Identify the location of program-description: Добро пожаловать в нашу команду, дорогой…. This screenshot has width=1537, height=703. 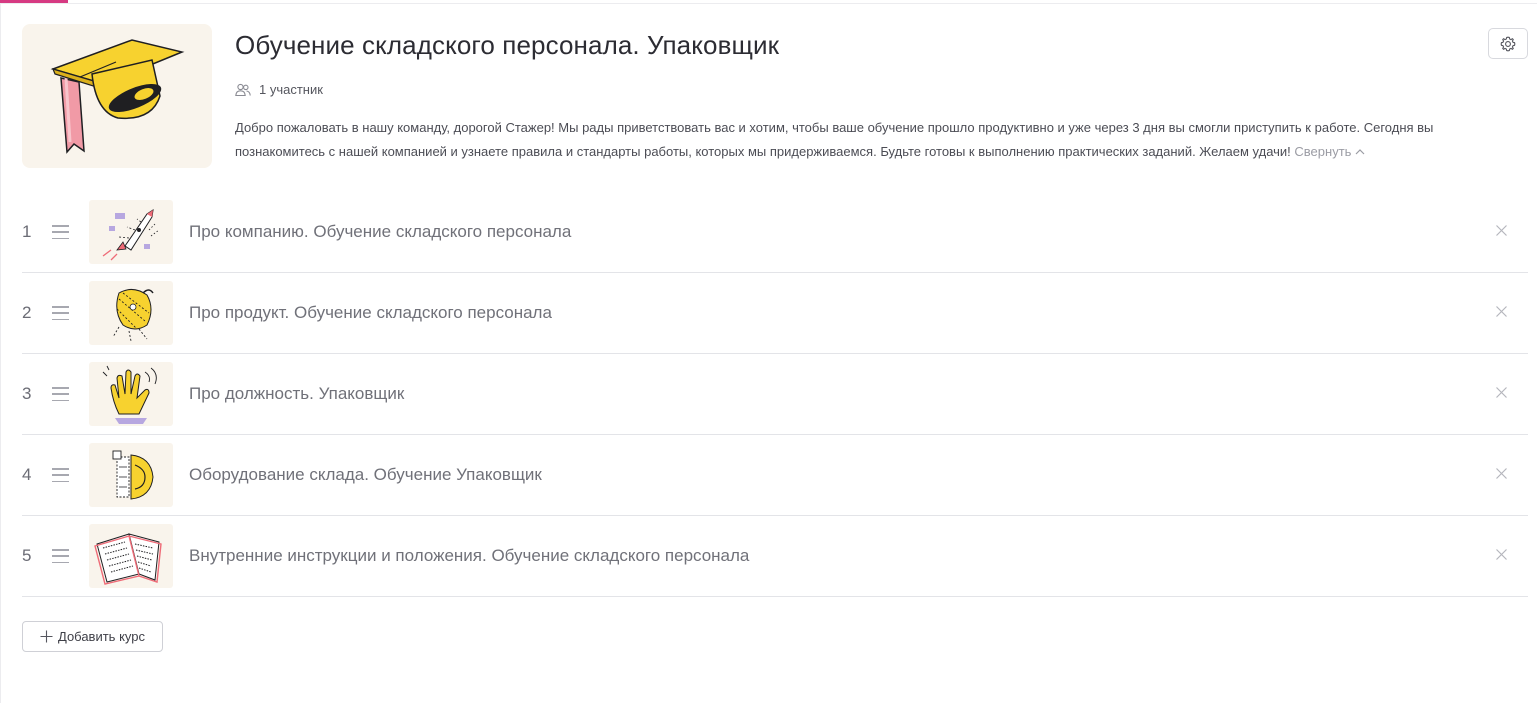
(867, 140).